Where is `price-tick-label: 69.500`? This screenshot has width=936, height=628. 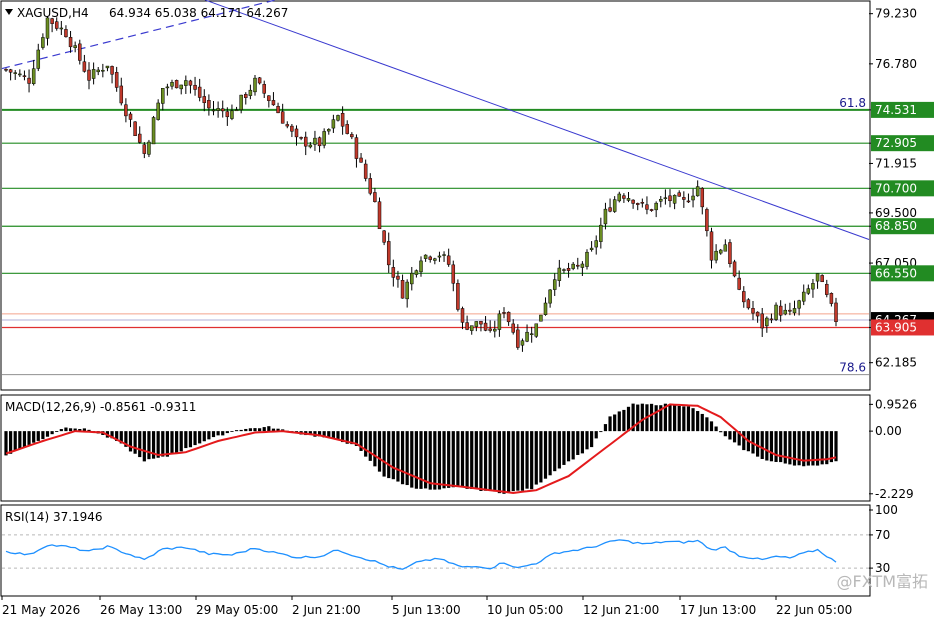 price-tick-label: 69.500 is located at coordinates (896, 213).